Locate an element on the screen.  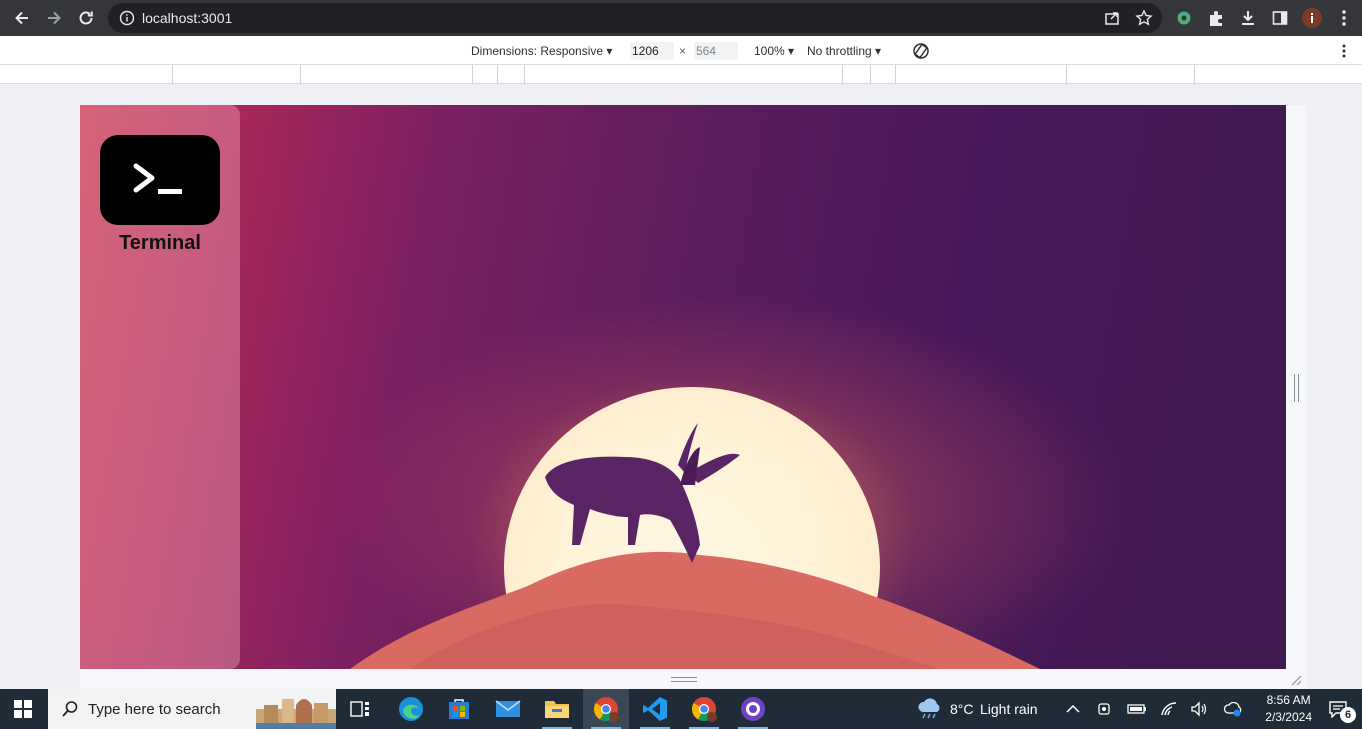
viewport-height-resize-handle is located at coordinates (684, 679).